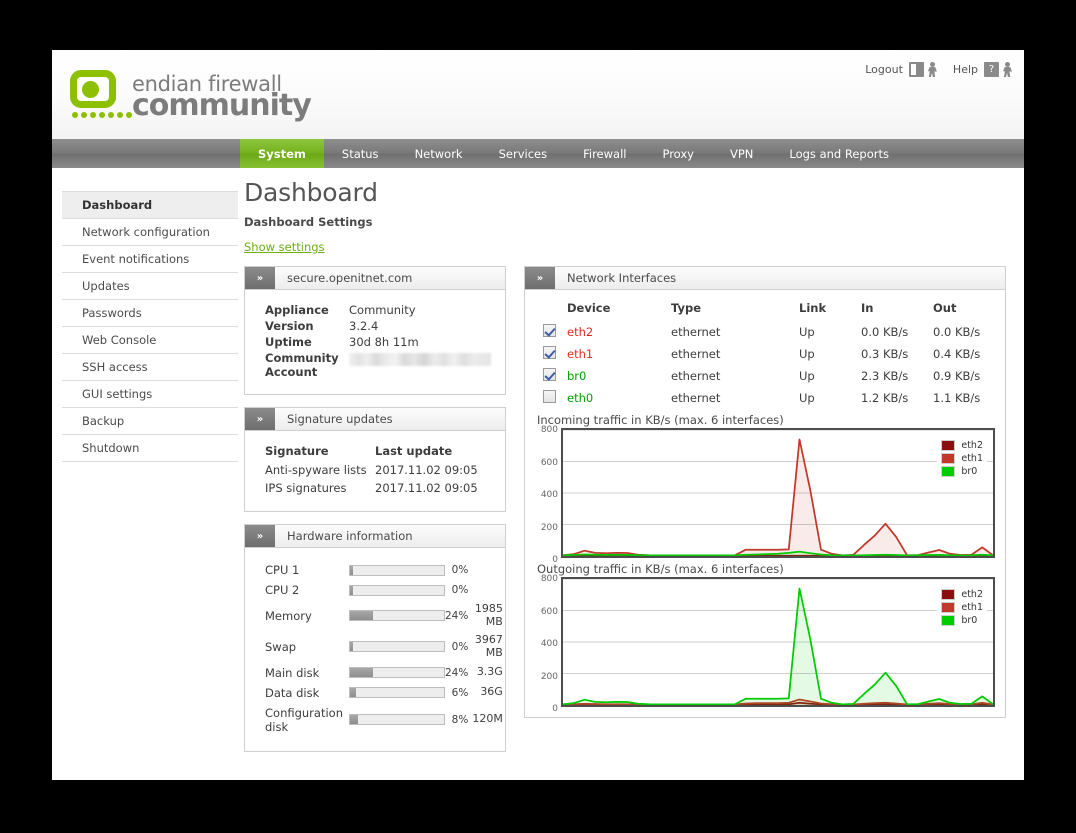  What do you see at coordinates (150, 394) in the screenshot?
I see `sidebar-item-gui-settings: GUI settings` at bounding box center [150, 394].